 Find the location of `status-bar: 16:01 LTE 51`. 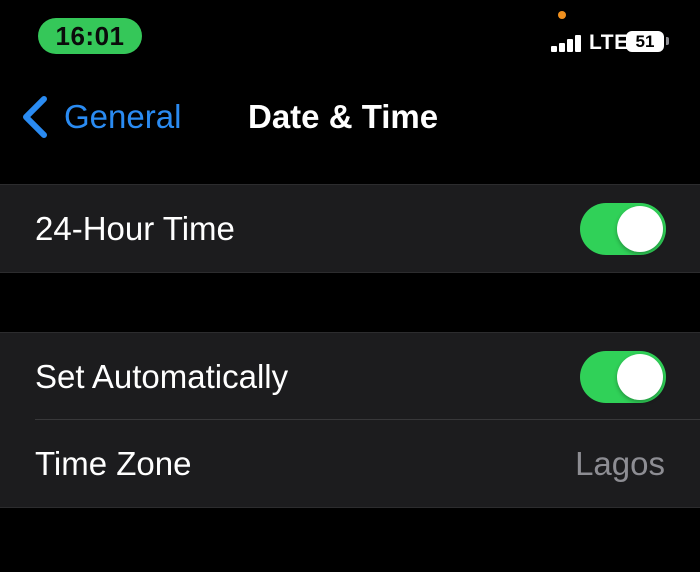

status-bar: 16:01 LTE 51 is located at coordinates (350, 36).